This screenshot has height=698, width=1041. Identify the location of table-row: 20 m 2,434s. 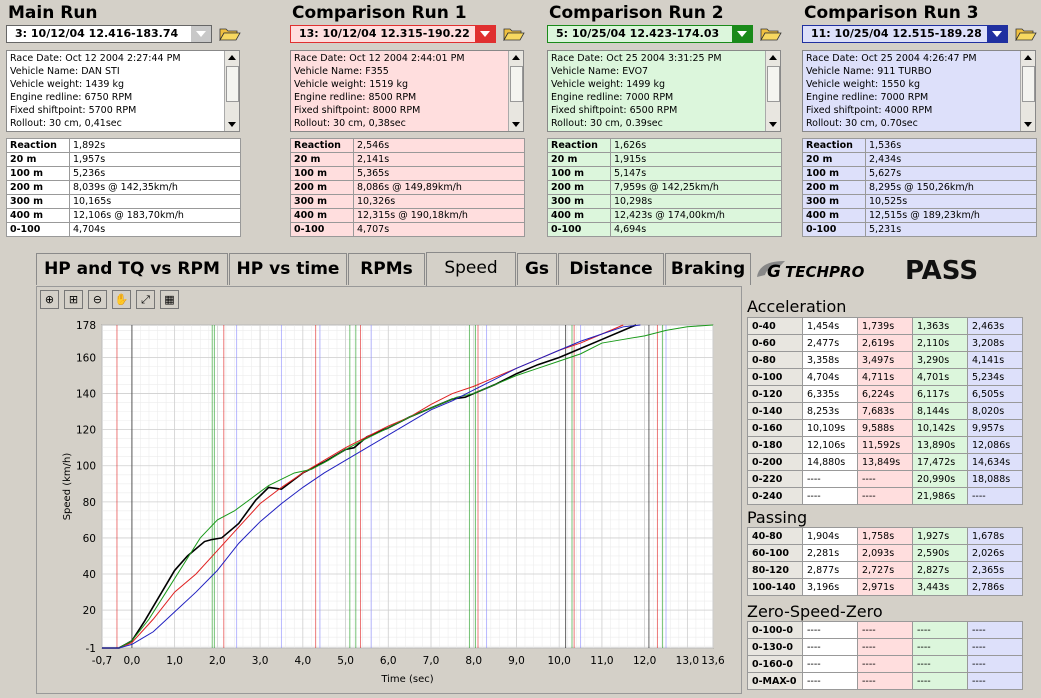
(919, 159).